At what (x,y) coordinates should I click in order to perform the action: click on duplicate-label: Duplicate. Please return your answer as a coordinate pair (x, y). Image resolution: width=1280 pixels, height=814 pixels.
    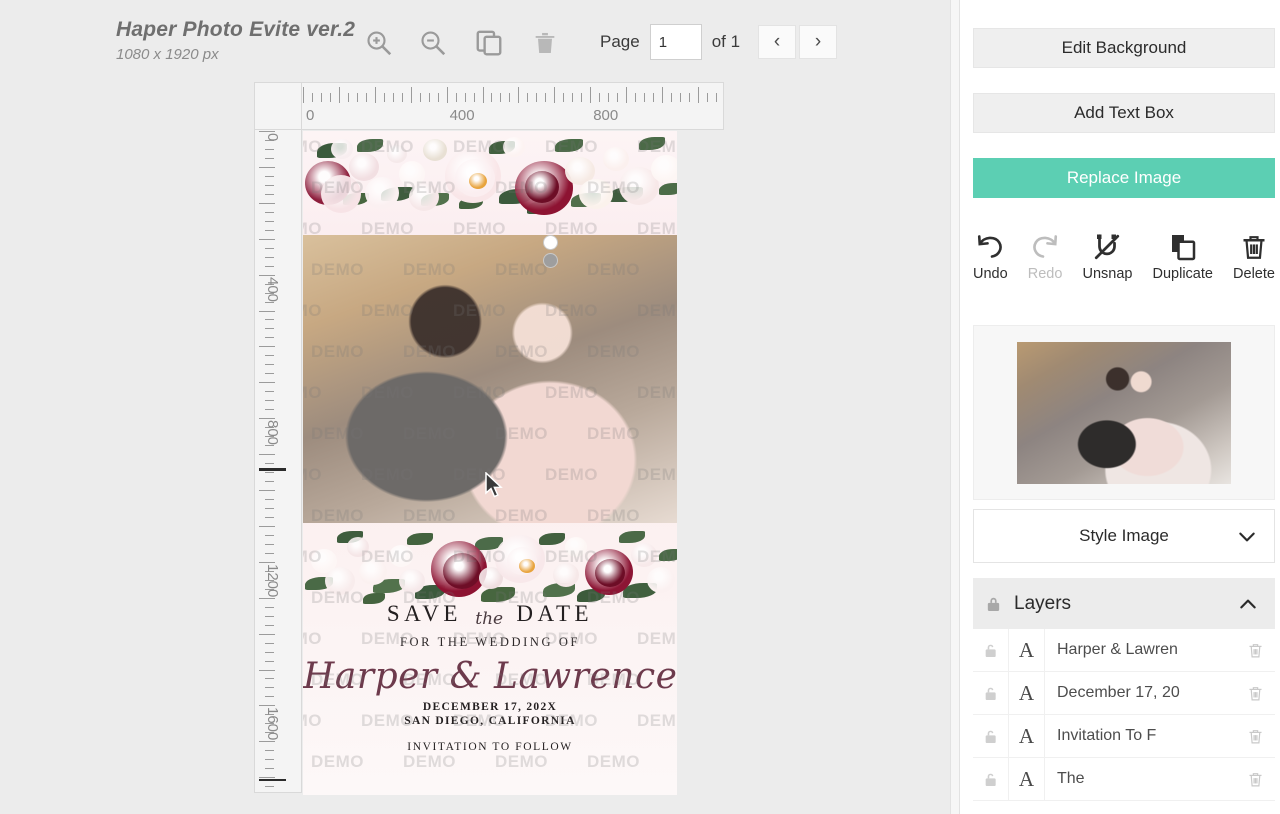
    Looking at the image, I should click on (1182, 274).